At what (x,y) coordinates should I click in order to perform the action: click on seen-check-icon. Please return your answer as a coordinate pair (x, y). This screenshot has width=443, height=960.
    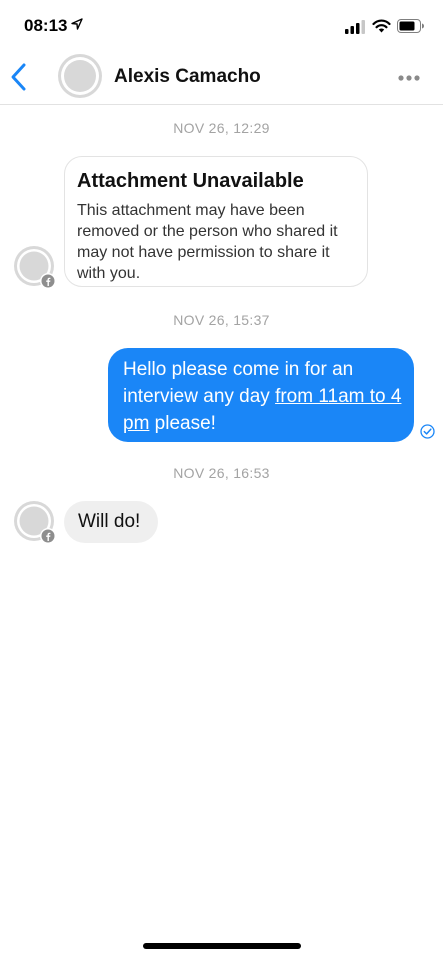
    Looking at the image, I should click on (427, 431).